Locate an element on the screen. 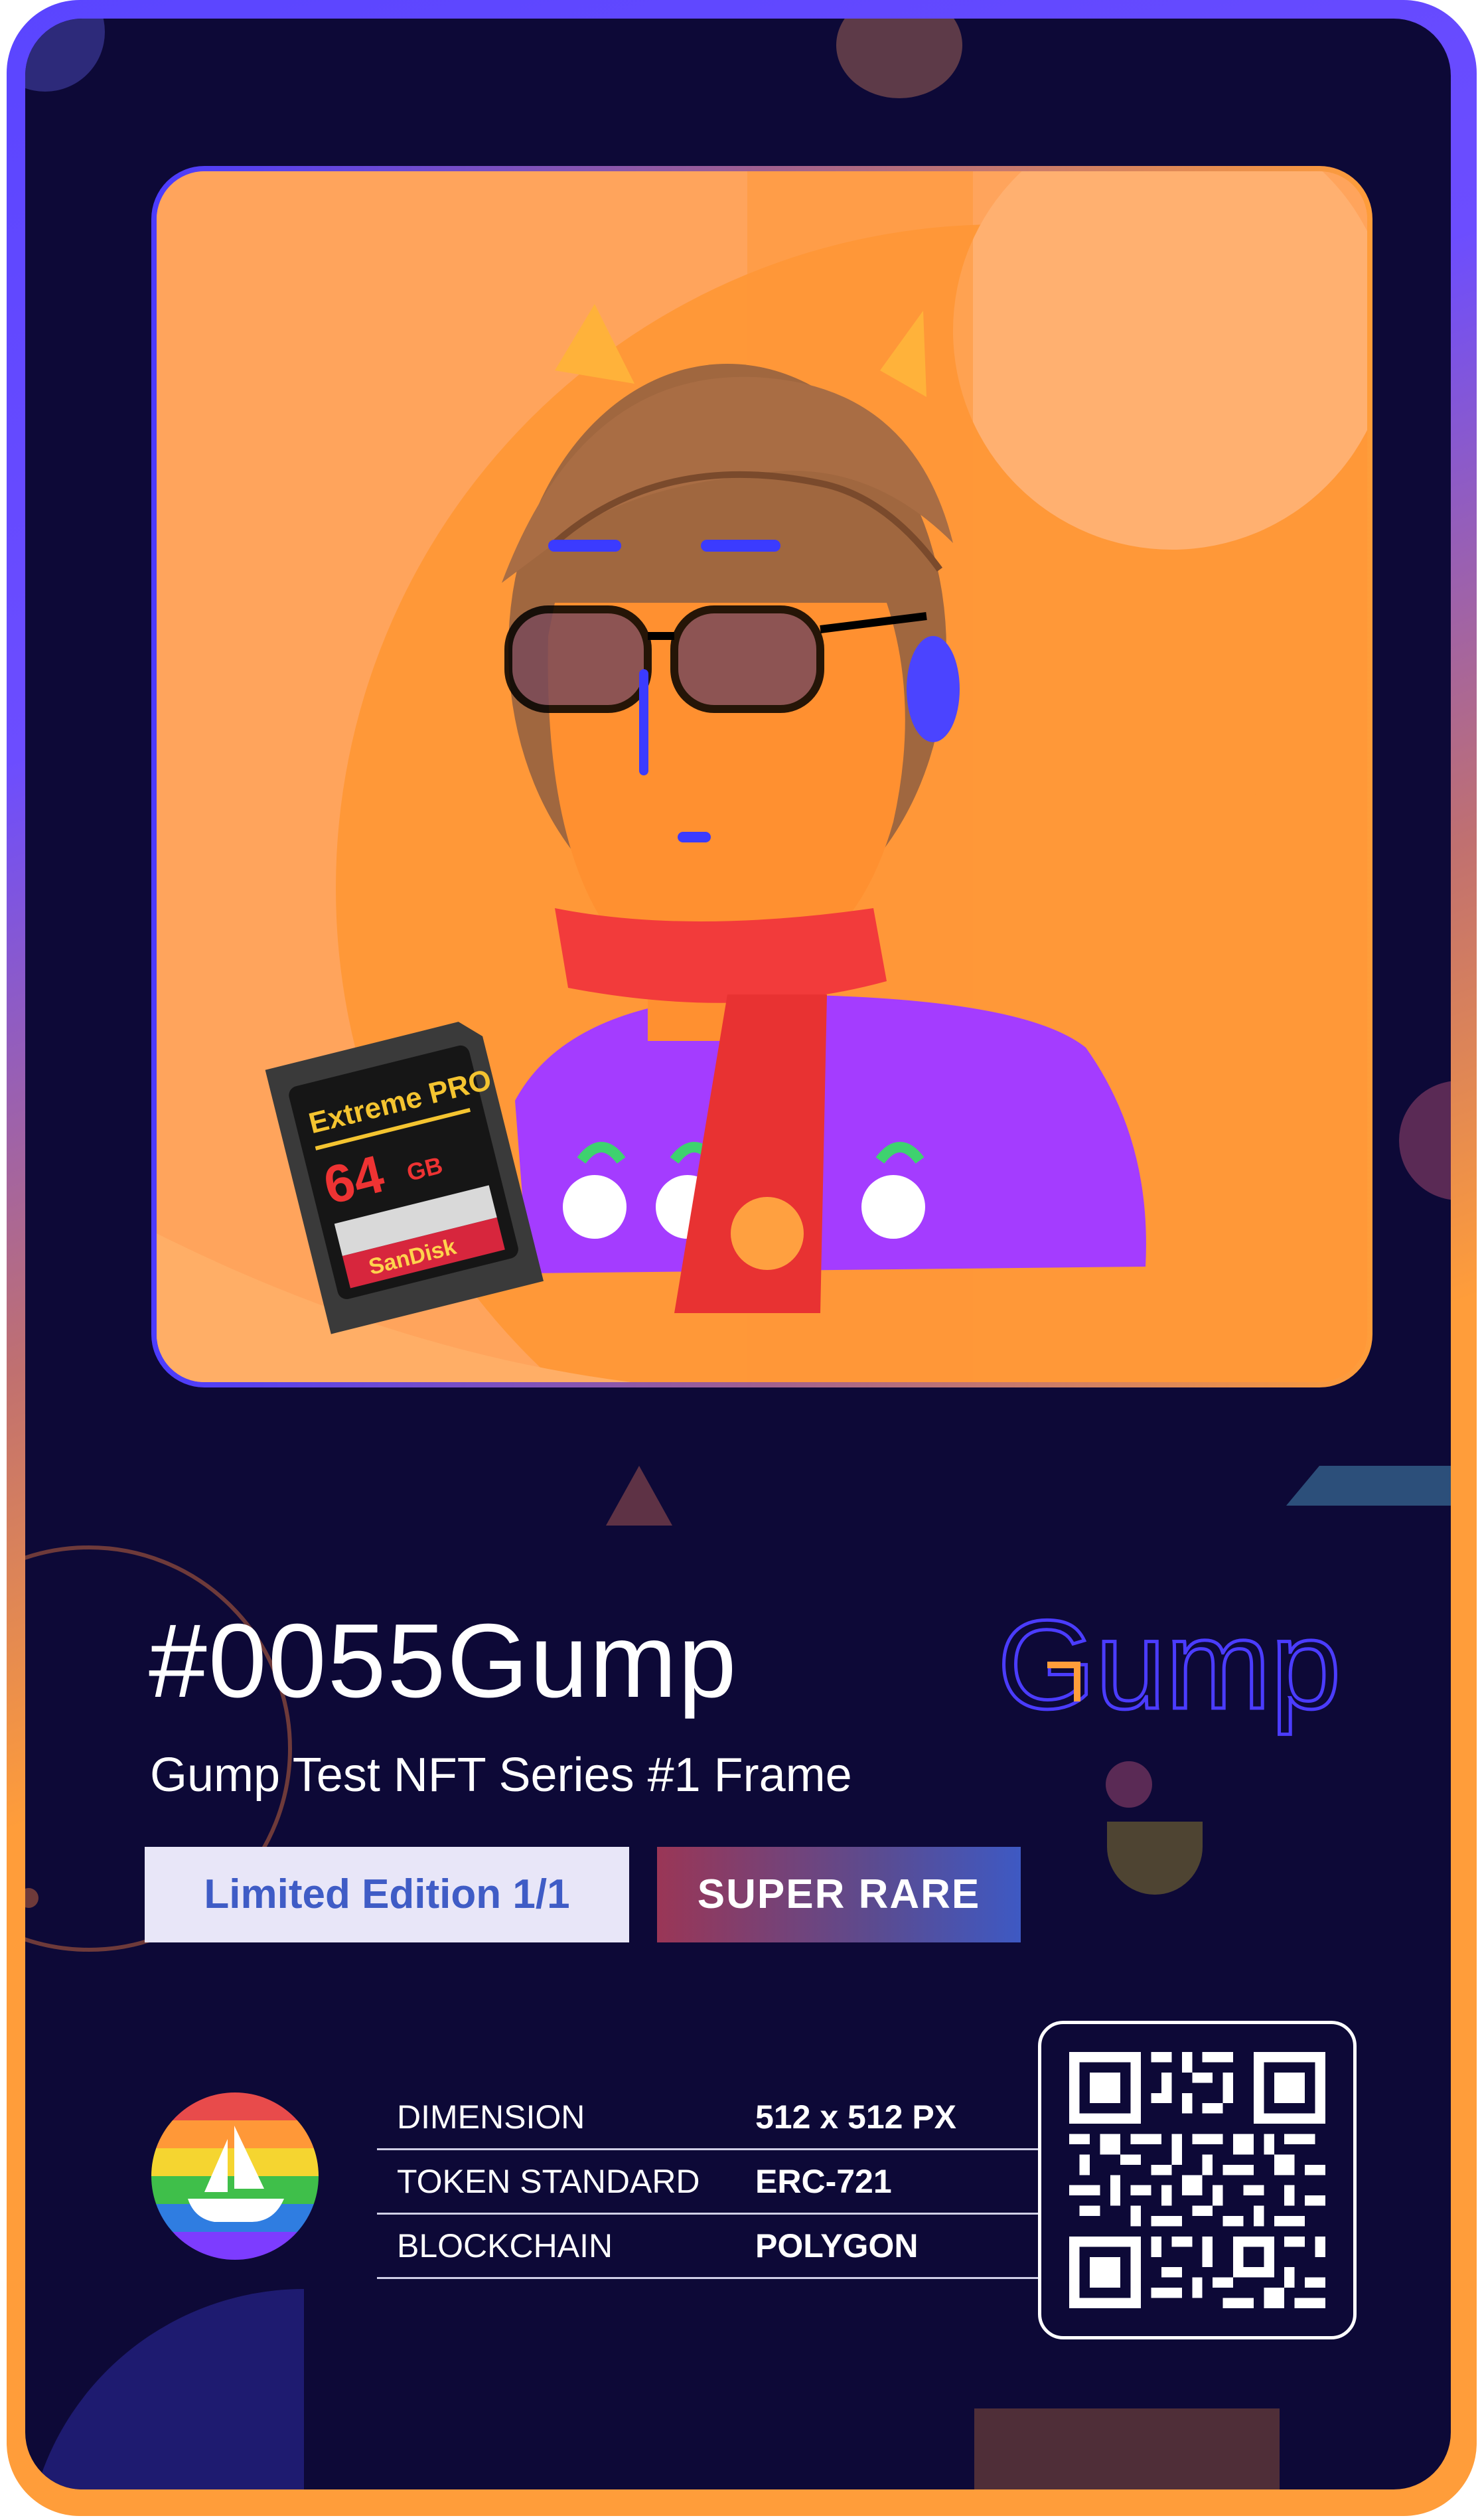  qr-code-icon is located at coordinates (1197, 2180).